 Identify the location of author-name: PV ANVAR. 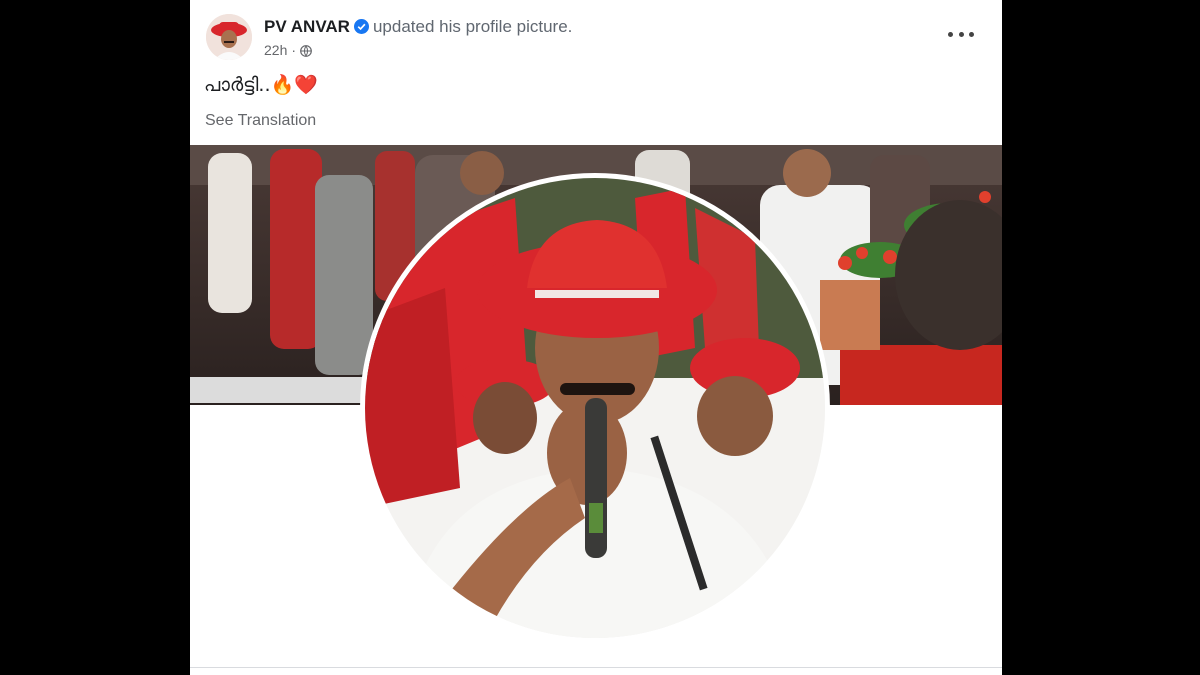
(307, 26).